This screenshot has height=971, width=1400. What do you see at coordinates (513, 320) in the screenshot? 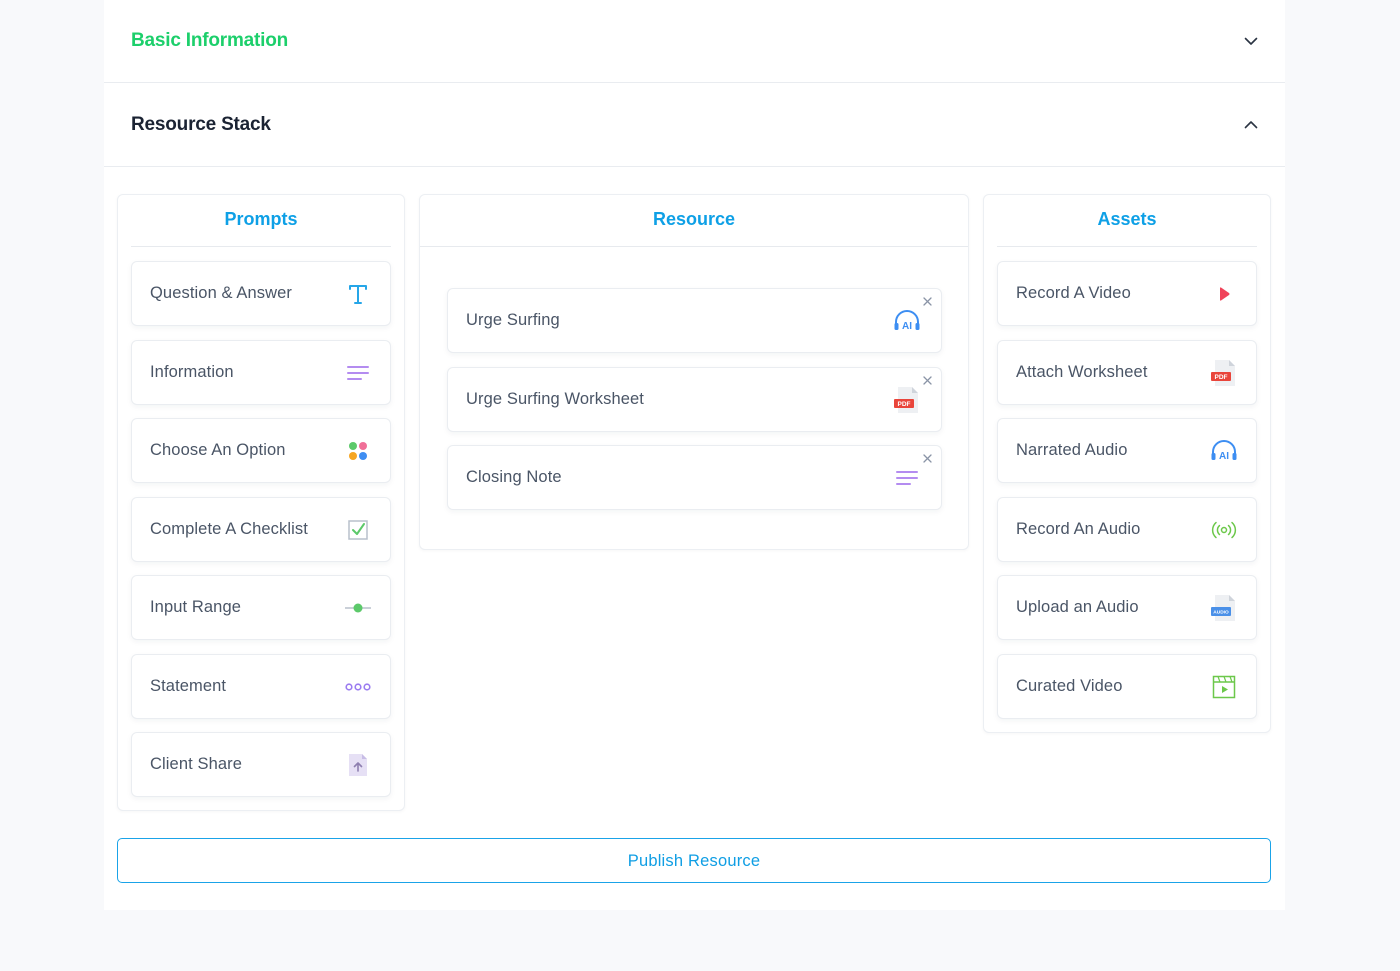
I see `resource-item-label: Urge Surfing` at bounding box center [513, 320].